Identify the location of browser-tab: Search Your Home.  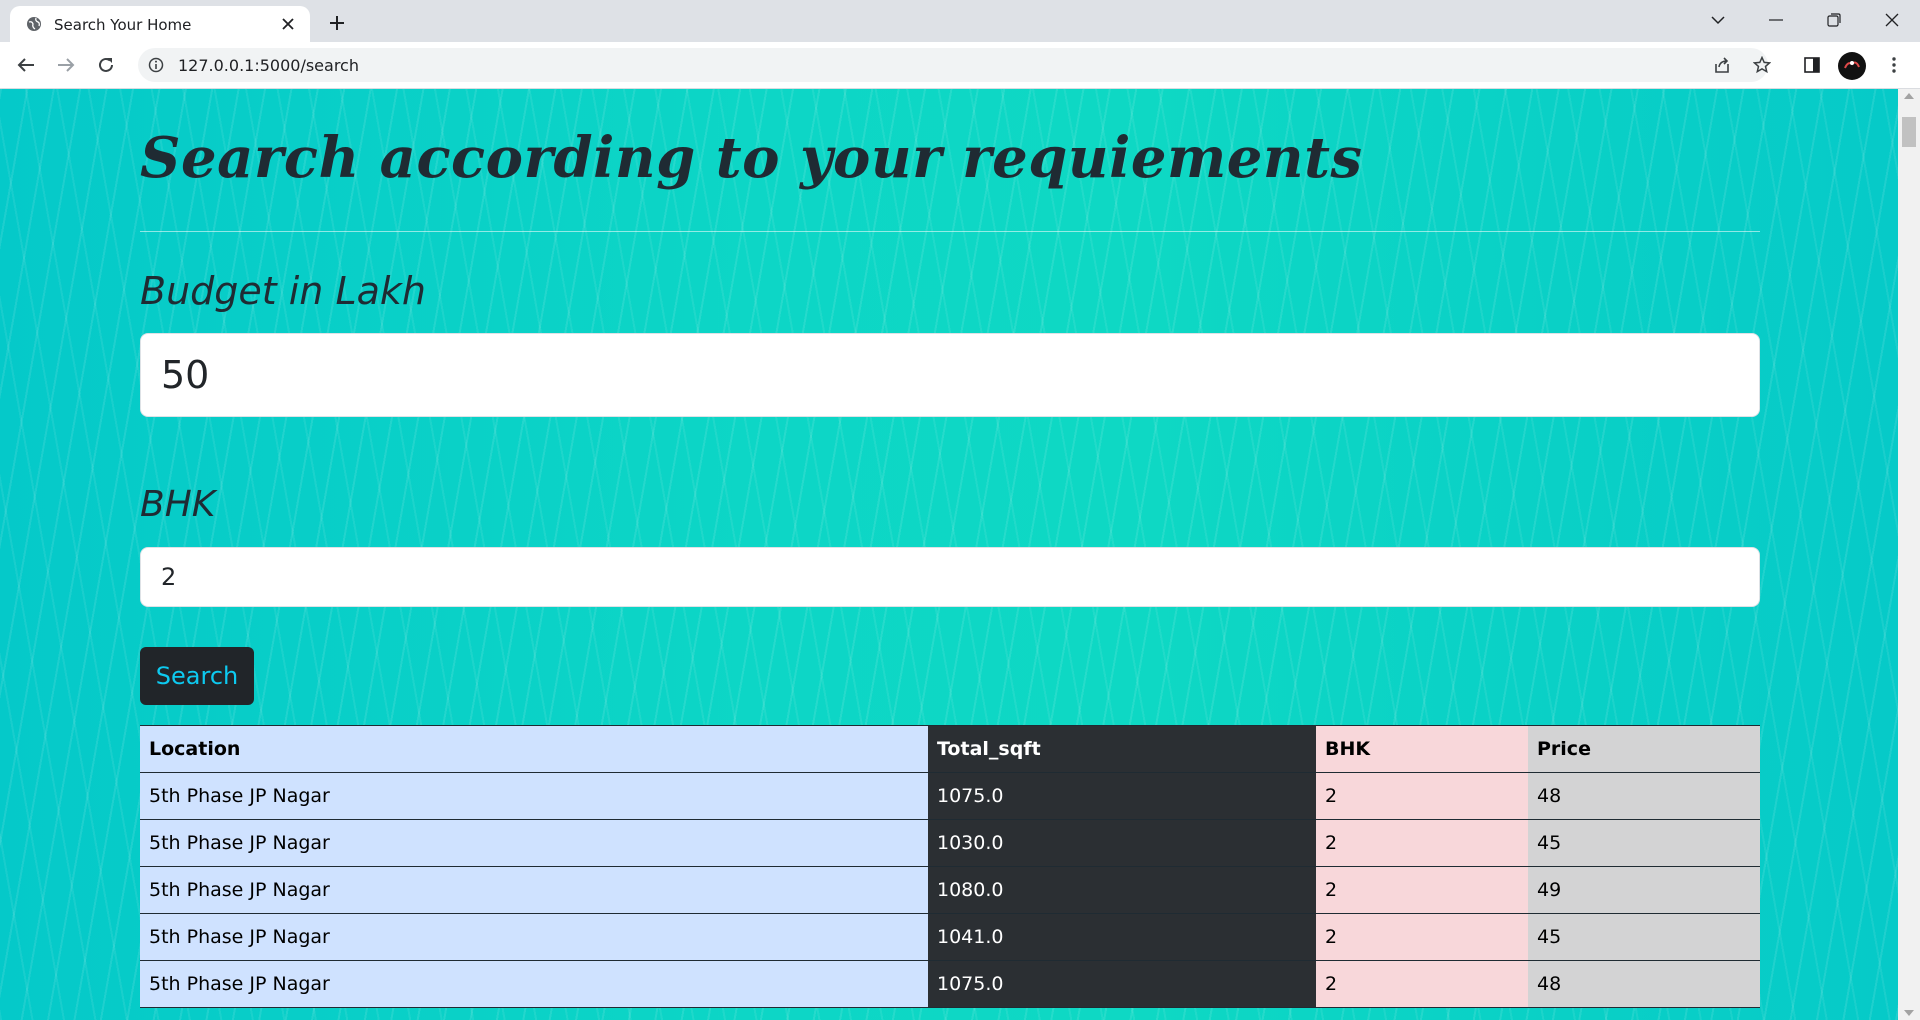
(160, 24).